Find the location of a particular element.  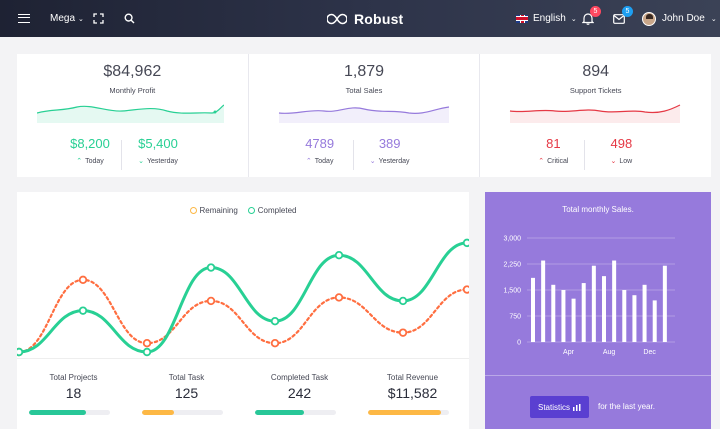

metric-value: $11,582 is located at coordinates (412, 393).